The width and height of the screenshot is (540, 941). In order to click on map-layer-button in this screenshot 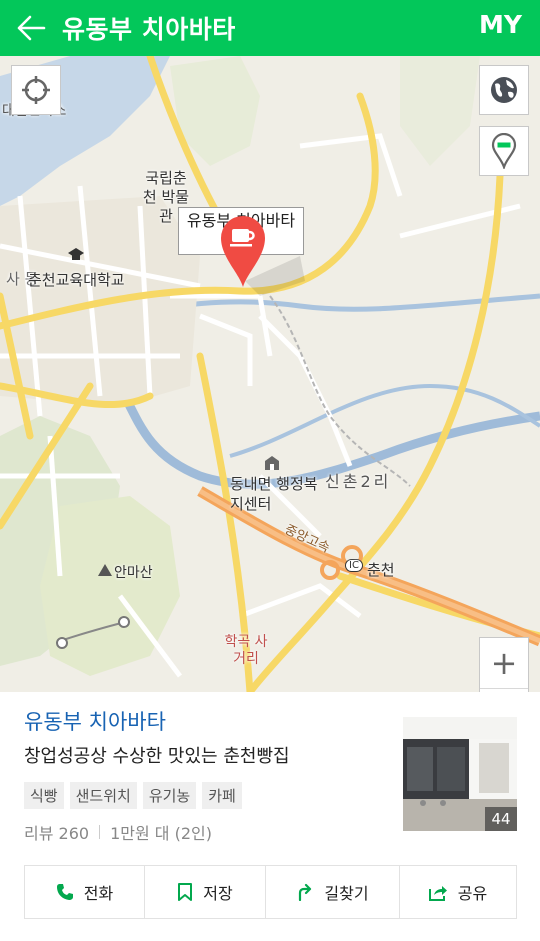, I will do `click(504, 151)`.